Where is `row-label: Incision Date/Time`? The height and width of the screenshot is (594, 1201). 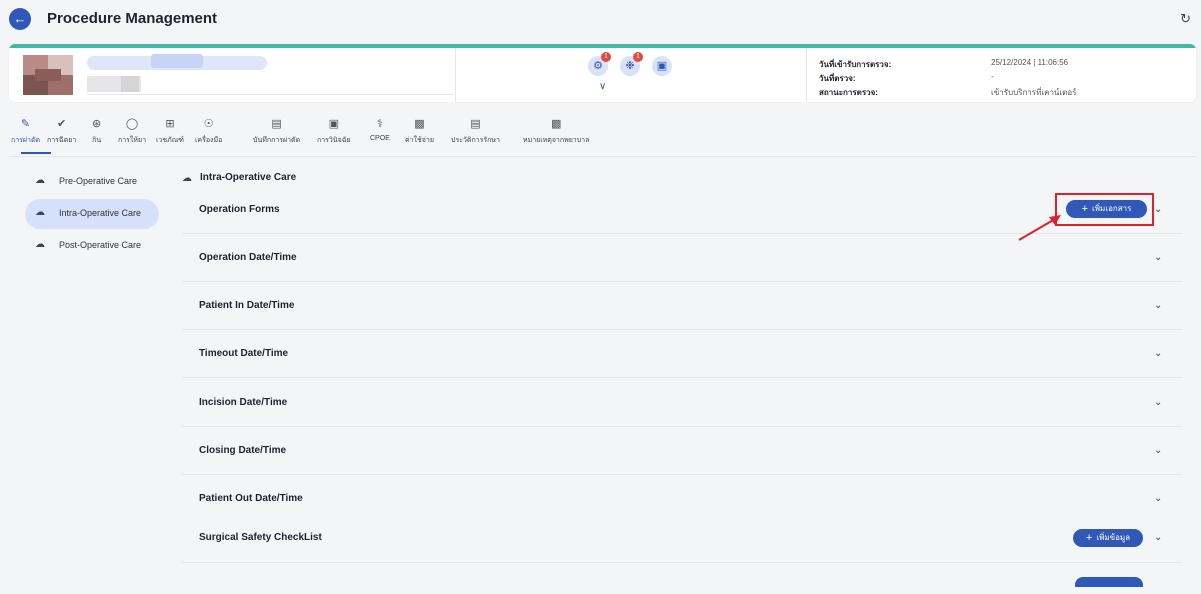
row-label: Incision Date/Time is located at coordinates (243, 402).